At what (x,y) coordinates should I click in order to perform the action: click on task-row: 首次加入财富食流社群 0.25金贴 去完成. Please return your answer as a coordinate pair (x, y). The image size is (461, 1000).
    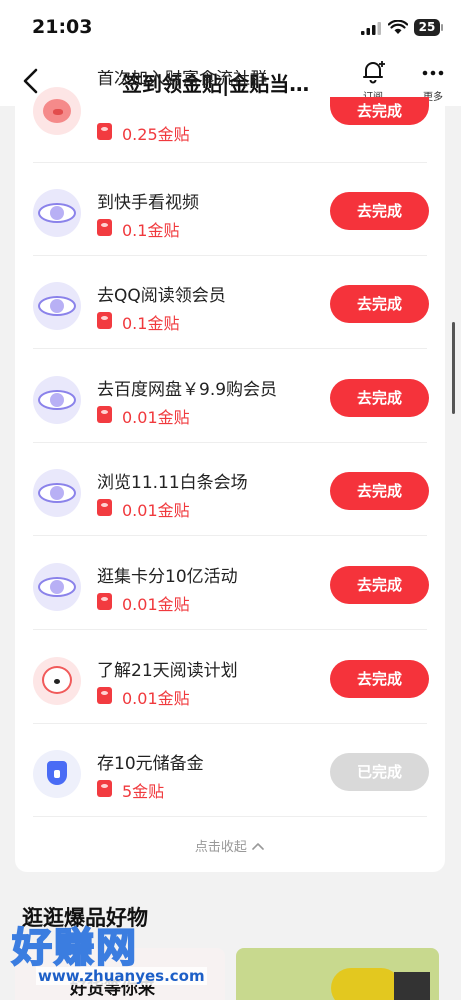
    Looking at the image, I should click on (230, 116).